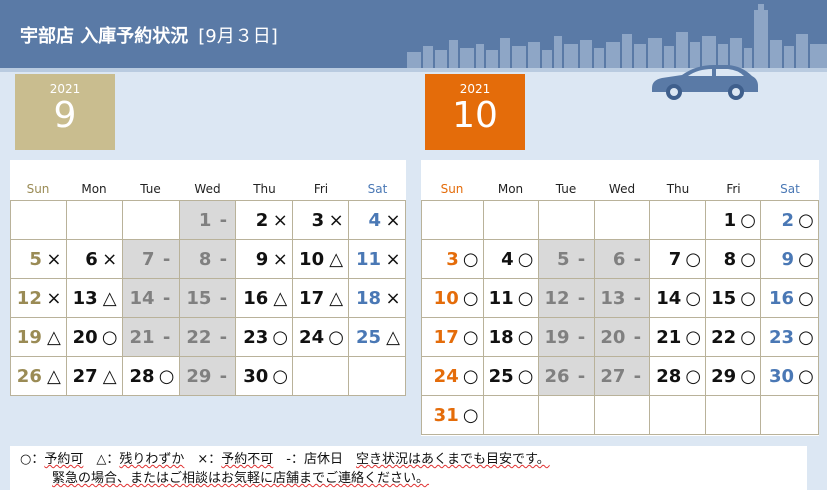 The width and height of the screenshot is (827, 490). I want to click on day-number: 25, so click(368, 337).